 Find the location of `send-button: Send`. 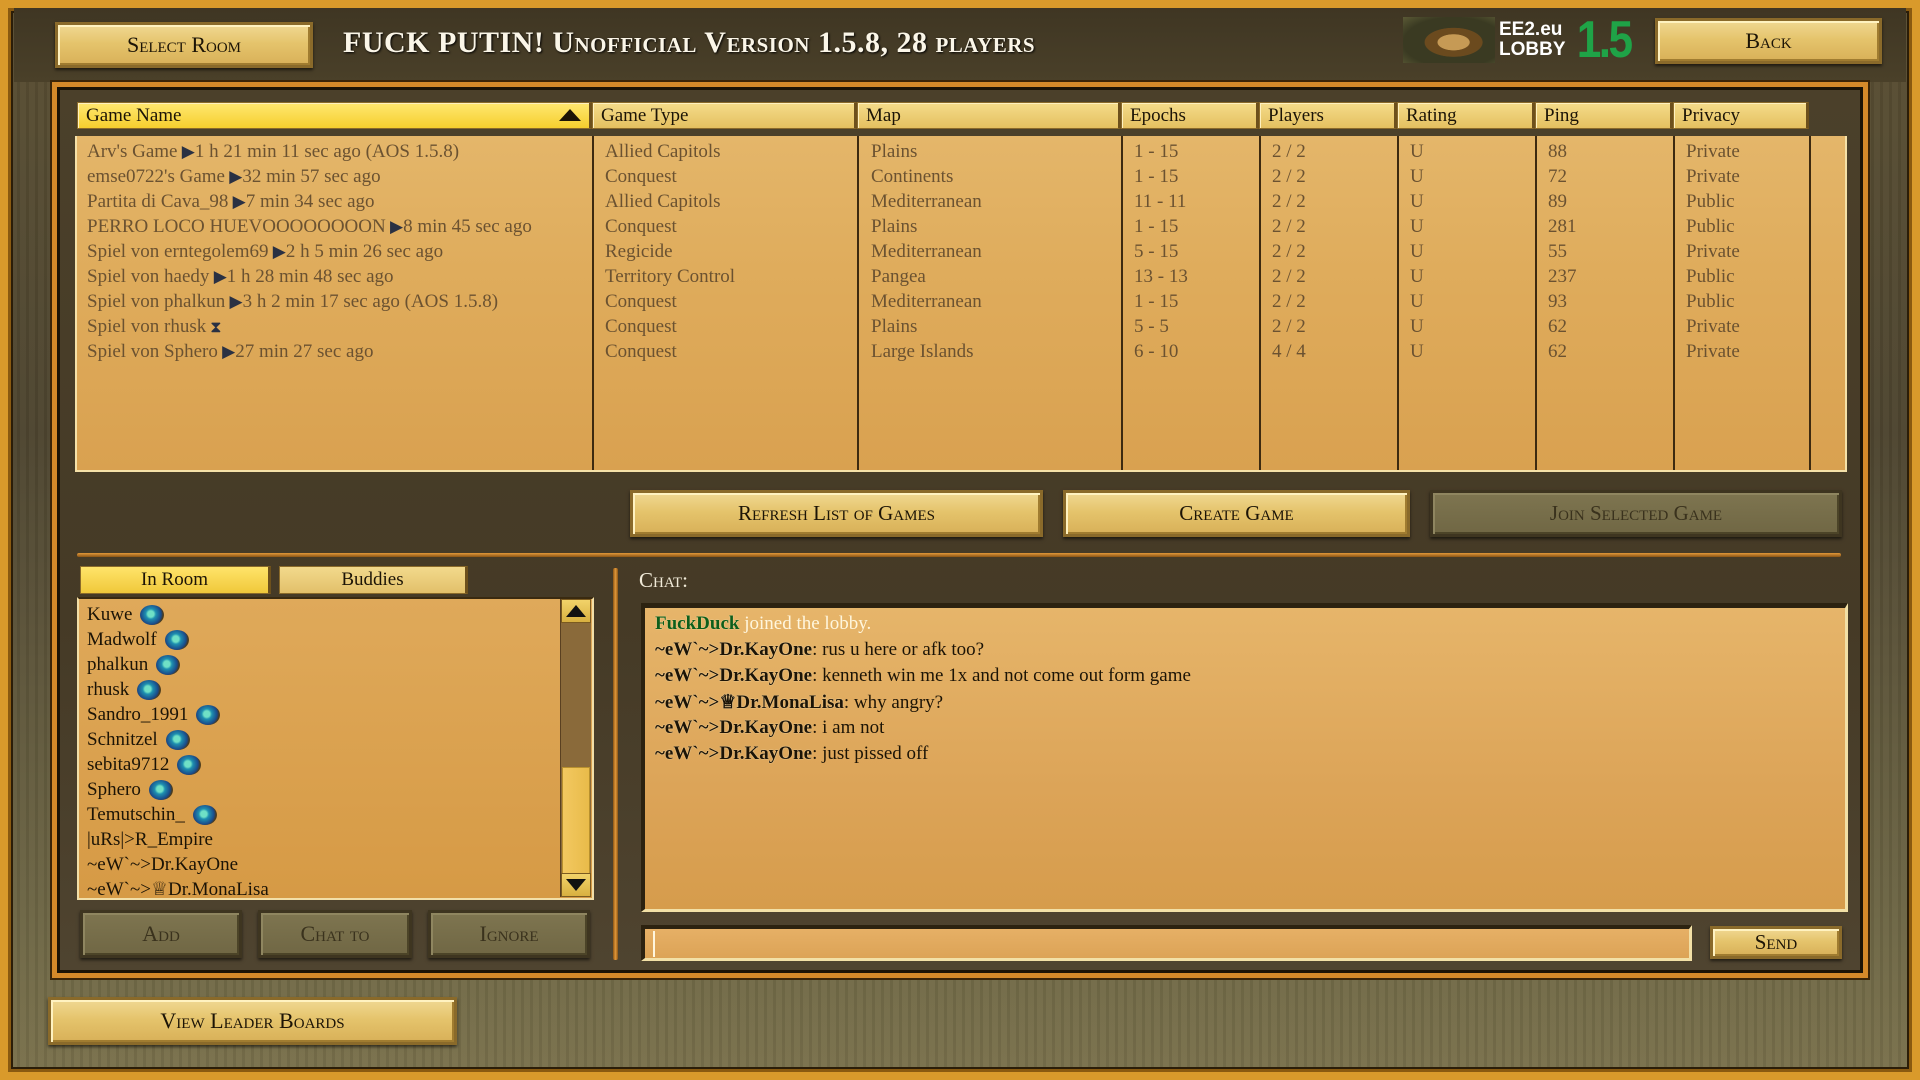

send-button: Send is located at coordinates (1776, 942).